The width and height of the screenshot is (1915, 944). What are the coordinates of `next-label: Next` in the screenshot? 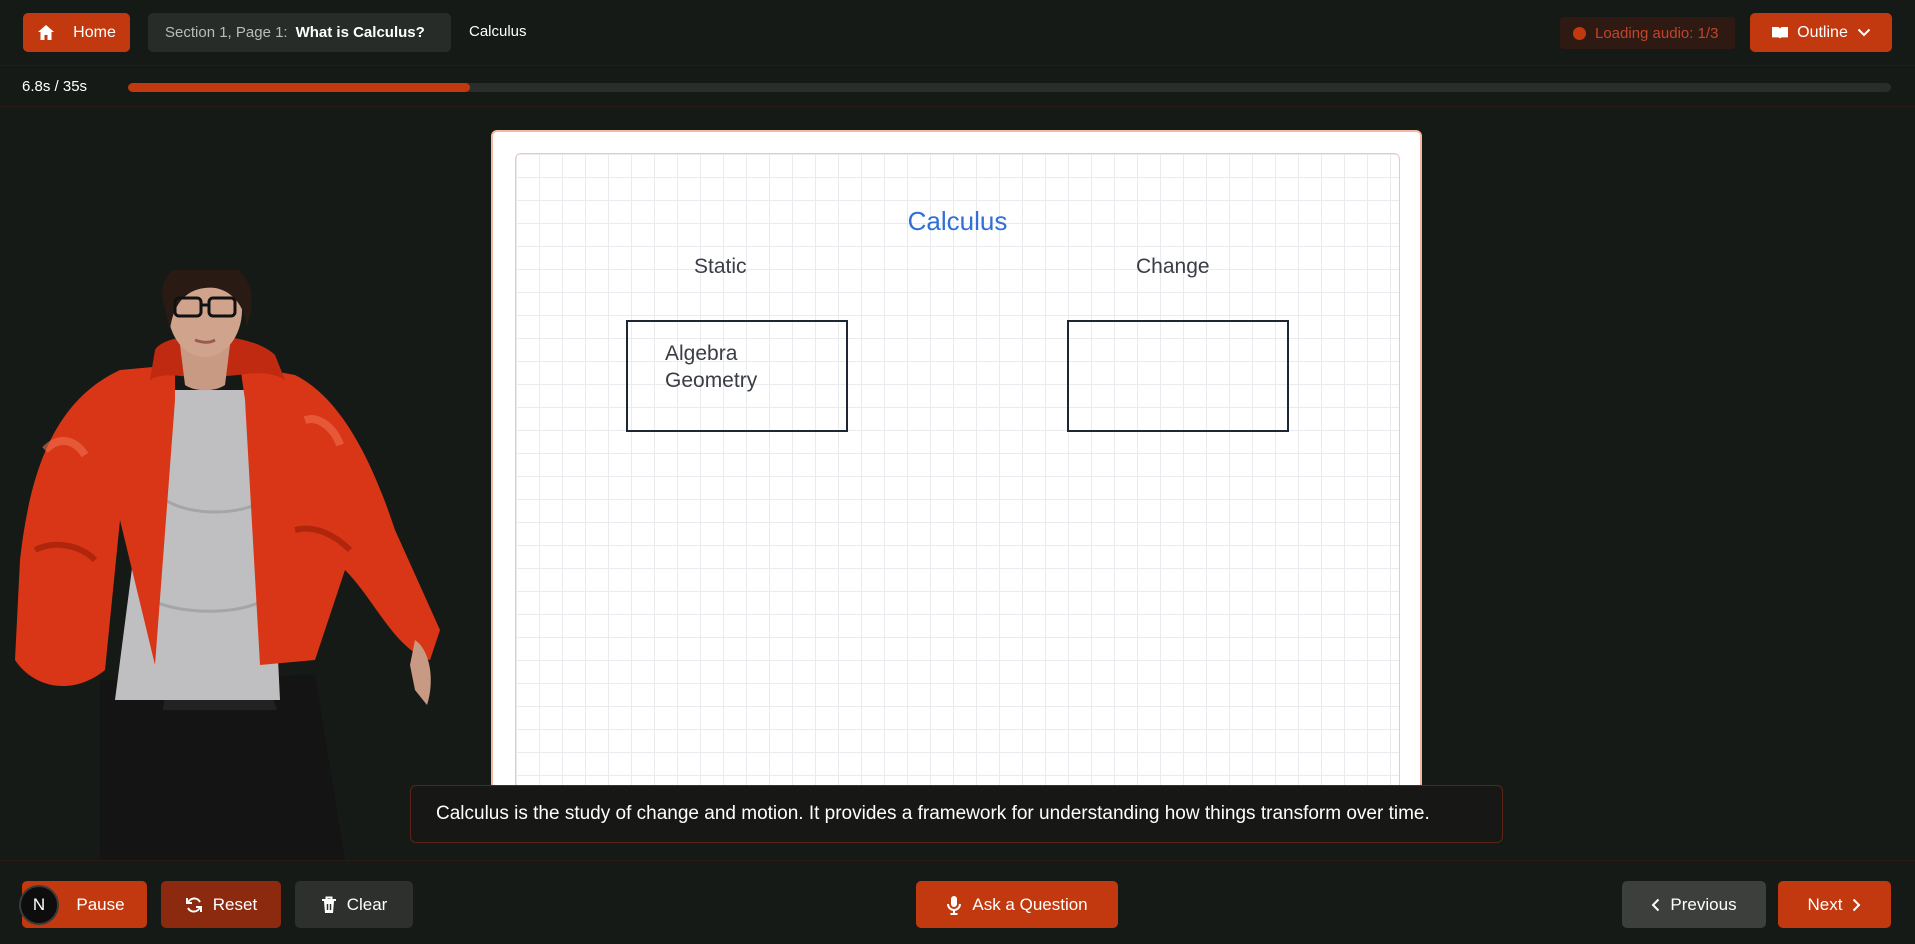 It's located at (1825, 904).